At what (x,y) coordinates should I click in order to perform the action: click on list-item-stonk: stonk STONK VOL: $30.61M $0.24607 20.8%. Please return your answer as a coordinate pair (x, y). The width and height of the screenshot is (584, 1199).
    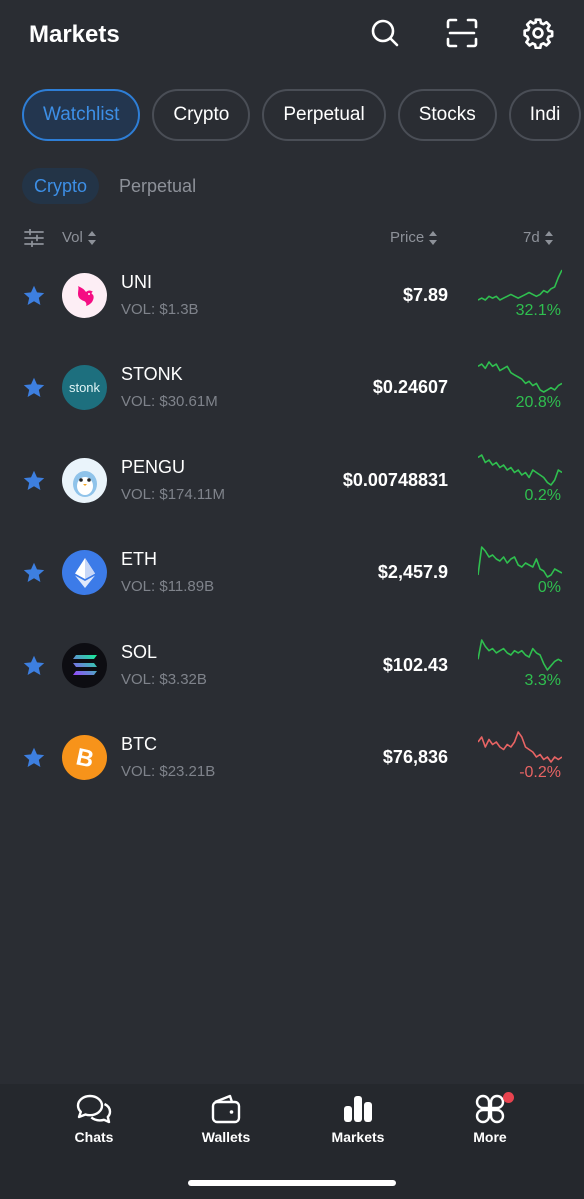
    Looking at the image, I should click on (292, 388).